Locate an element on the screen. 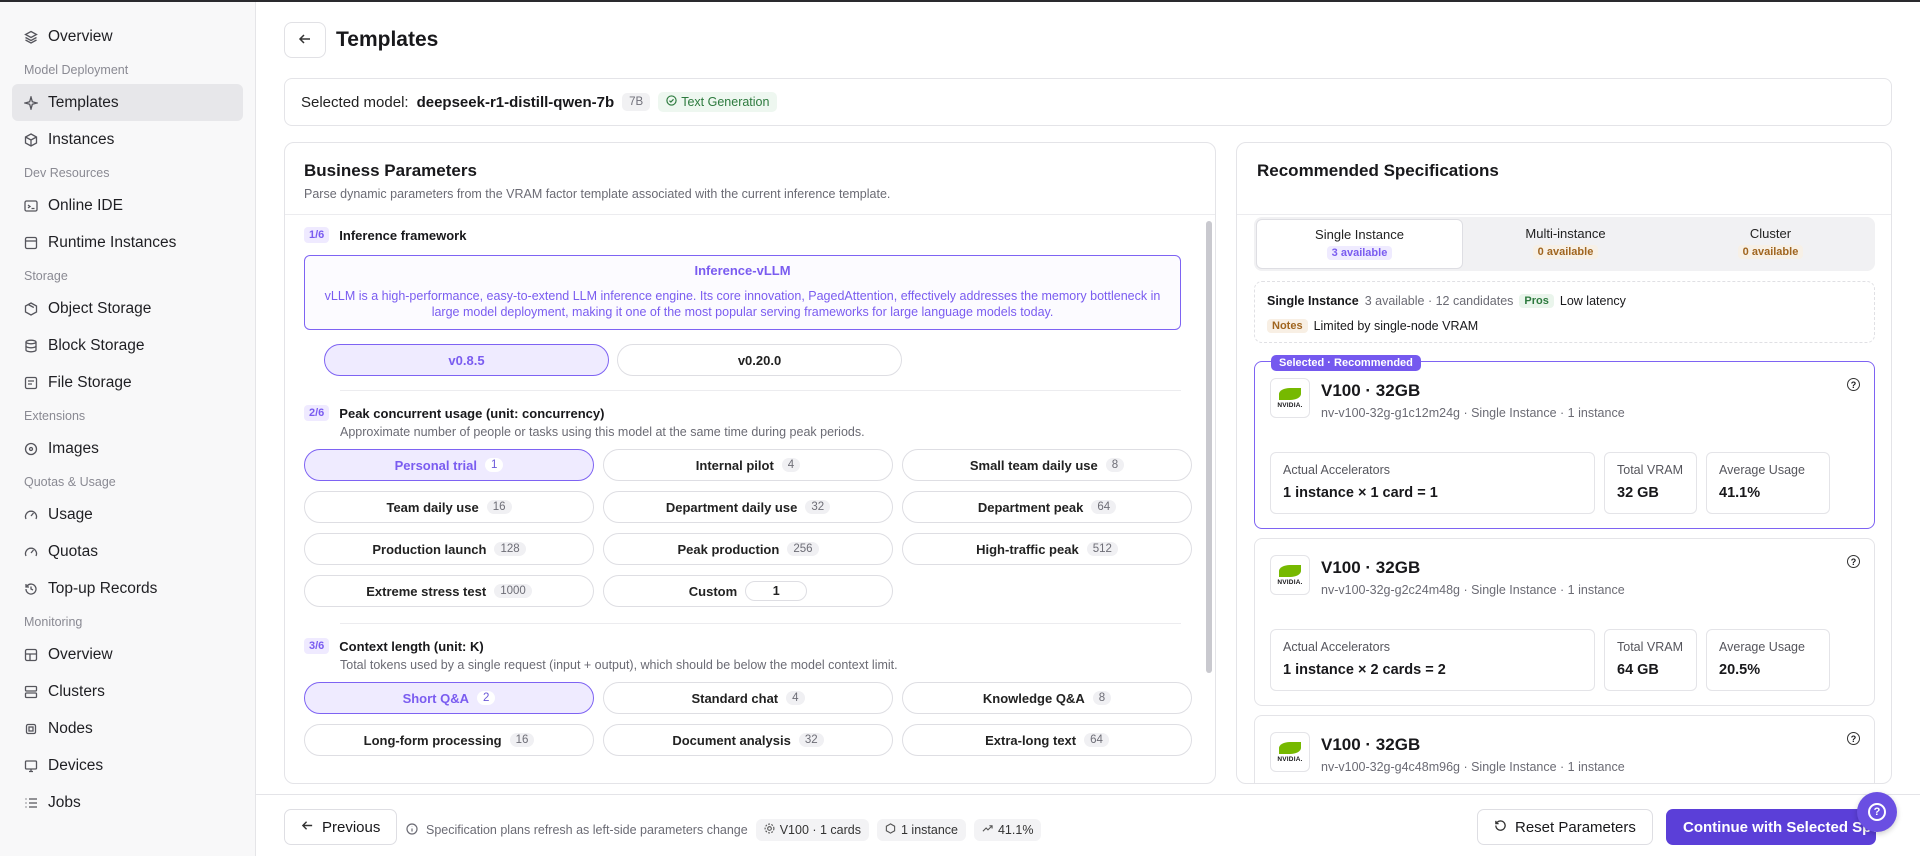 This screenshot has width=1920, height=856. sidebar-item-usage: Usage is located at coordinates (127, 514).